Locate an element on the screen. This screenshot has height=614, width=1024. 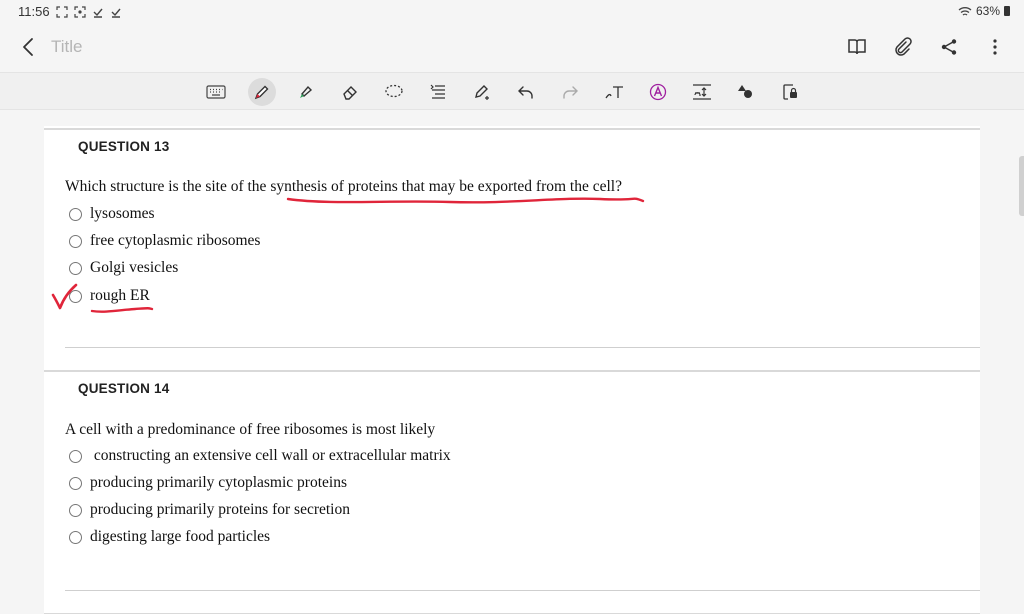
title-actions is located at coordinates (926, 47).